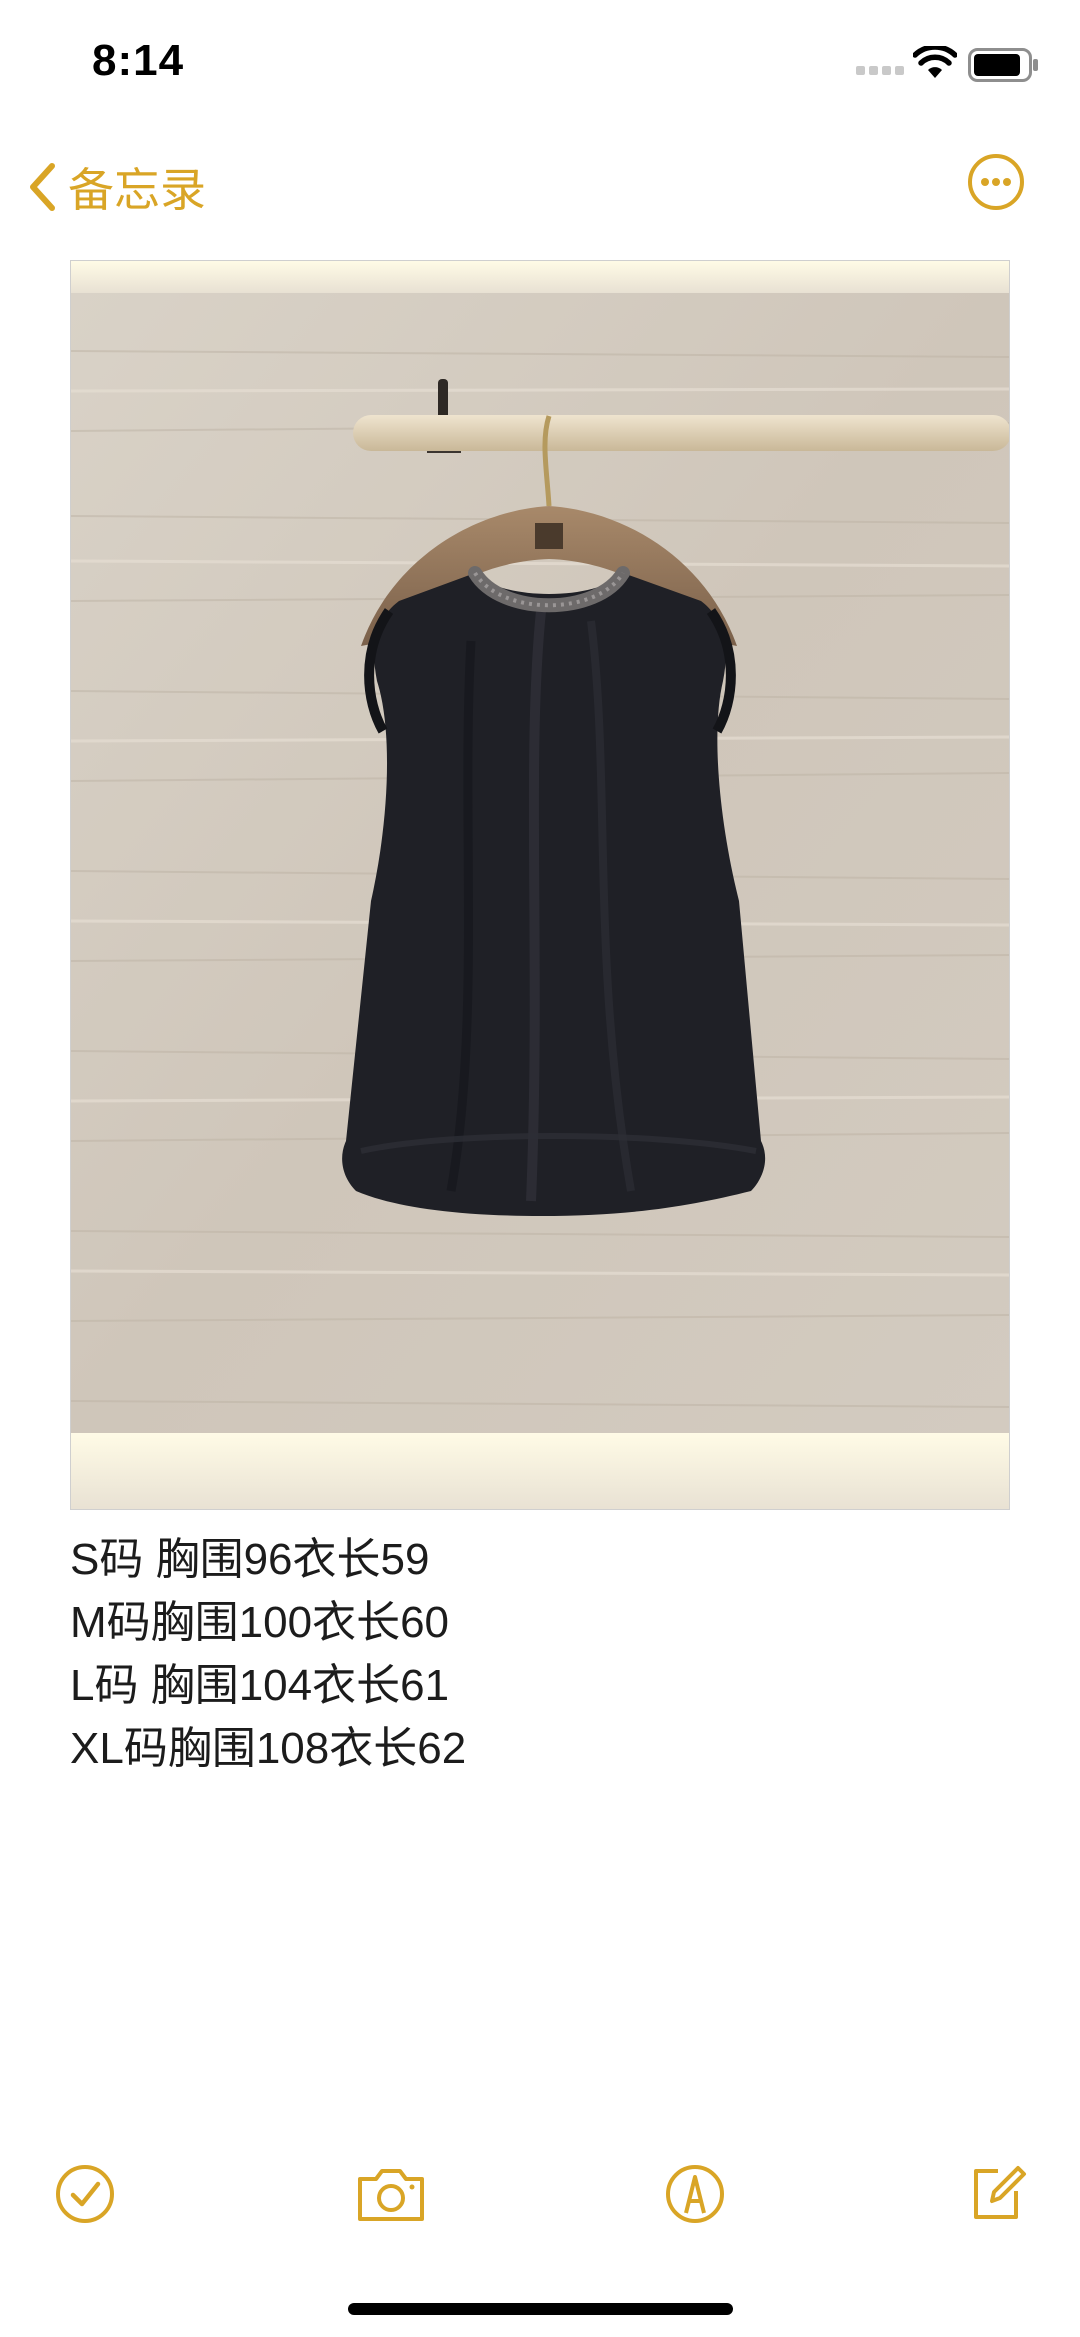 Image resolution: width=1080 pixels, height=2337 pixels. What do you see at coordinates (540, 65) in the screenshot?
I see `status-bar: 8:14` at bounding box center [540, 65].